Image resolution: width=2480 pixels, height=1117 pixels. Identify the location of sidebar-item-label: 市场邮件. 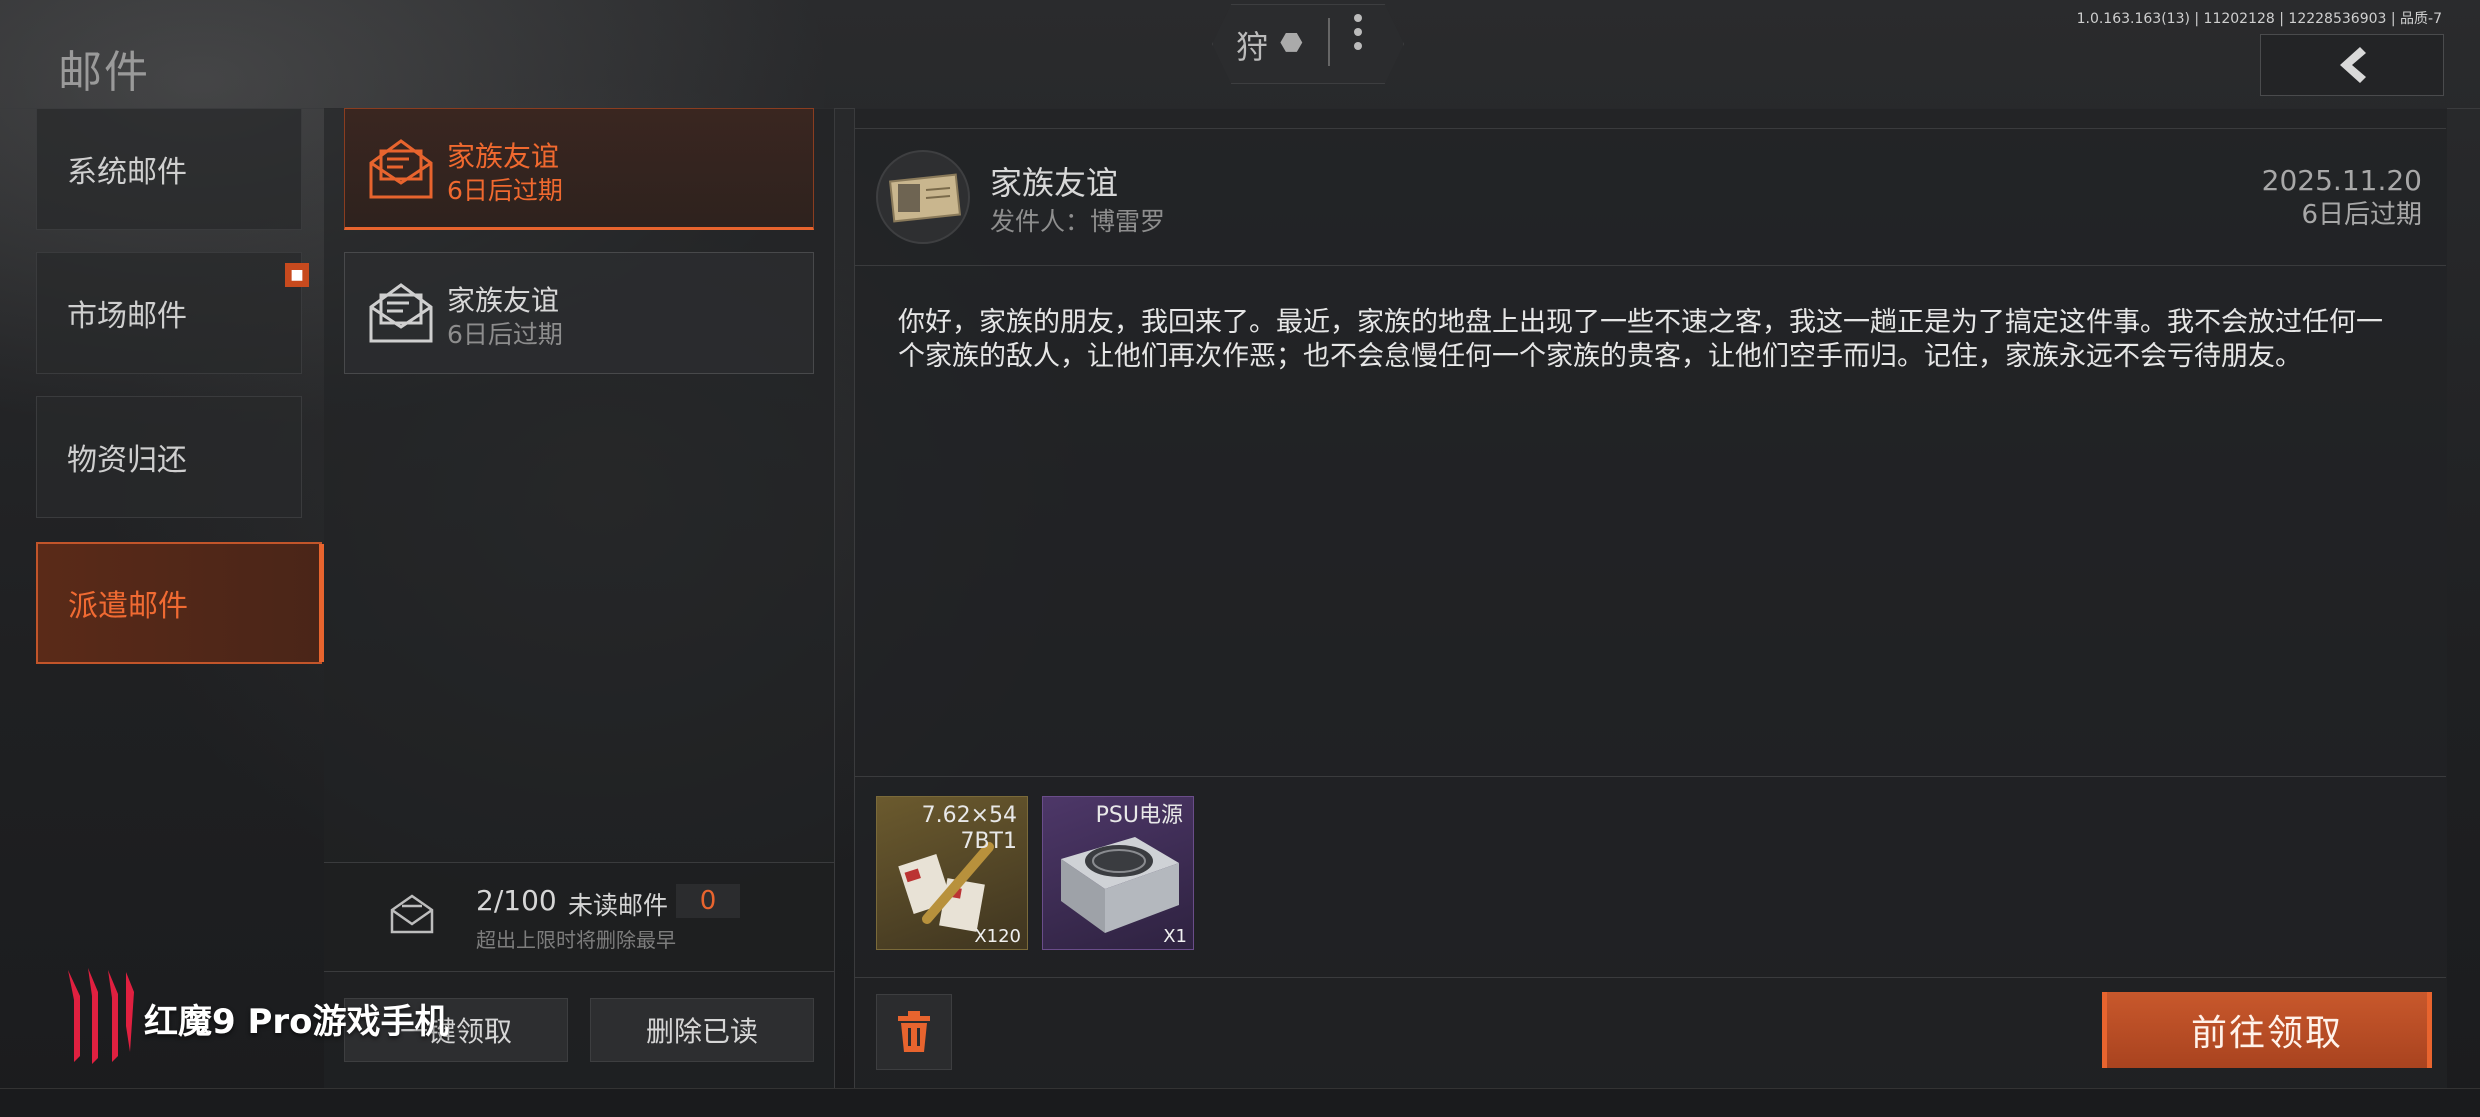
(127, 316).